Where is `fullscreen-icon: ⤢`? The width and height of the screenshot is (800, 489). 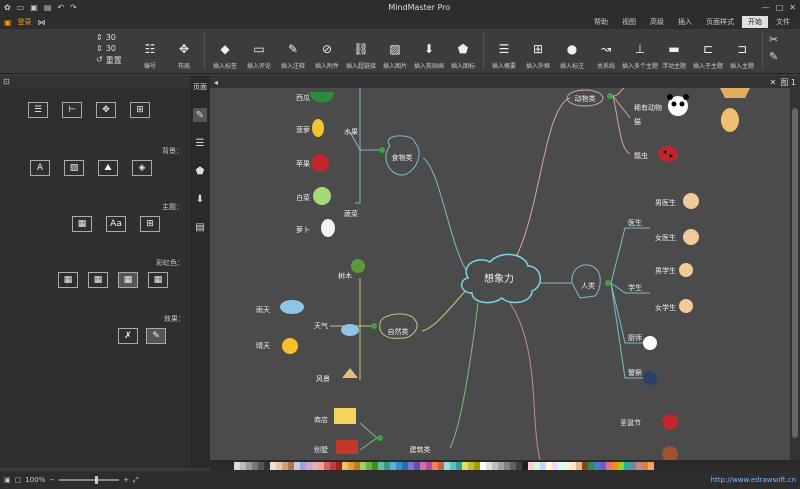 fullscreen-icon: ⤢ is located at coordinates (136, 480).